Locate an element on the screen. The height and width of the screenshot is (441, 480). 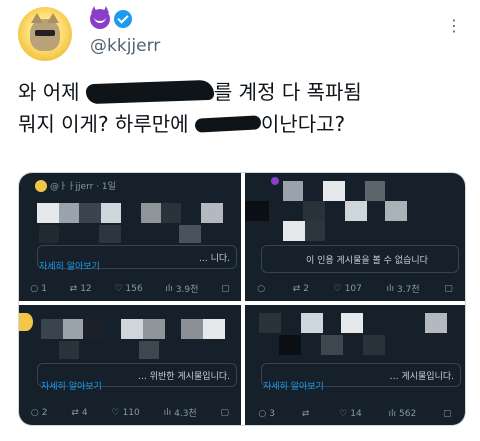
retweet-count: ⇄ 12 is located at coordinates (81, 288).